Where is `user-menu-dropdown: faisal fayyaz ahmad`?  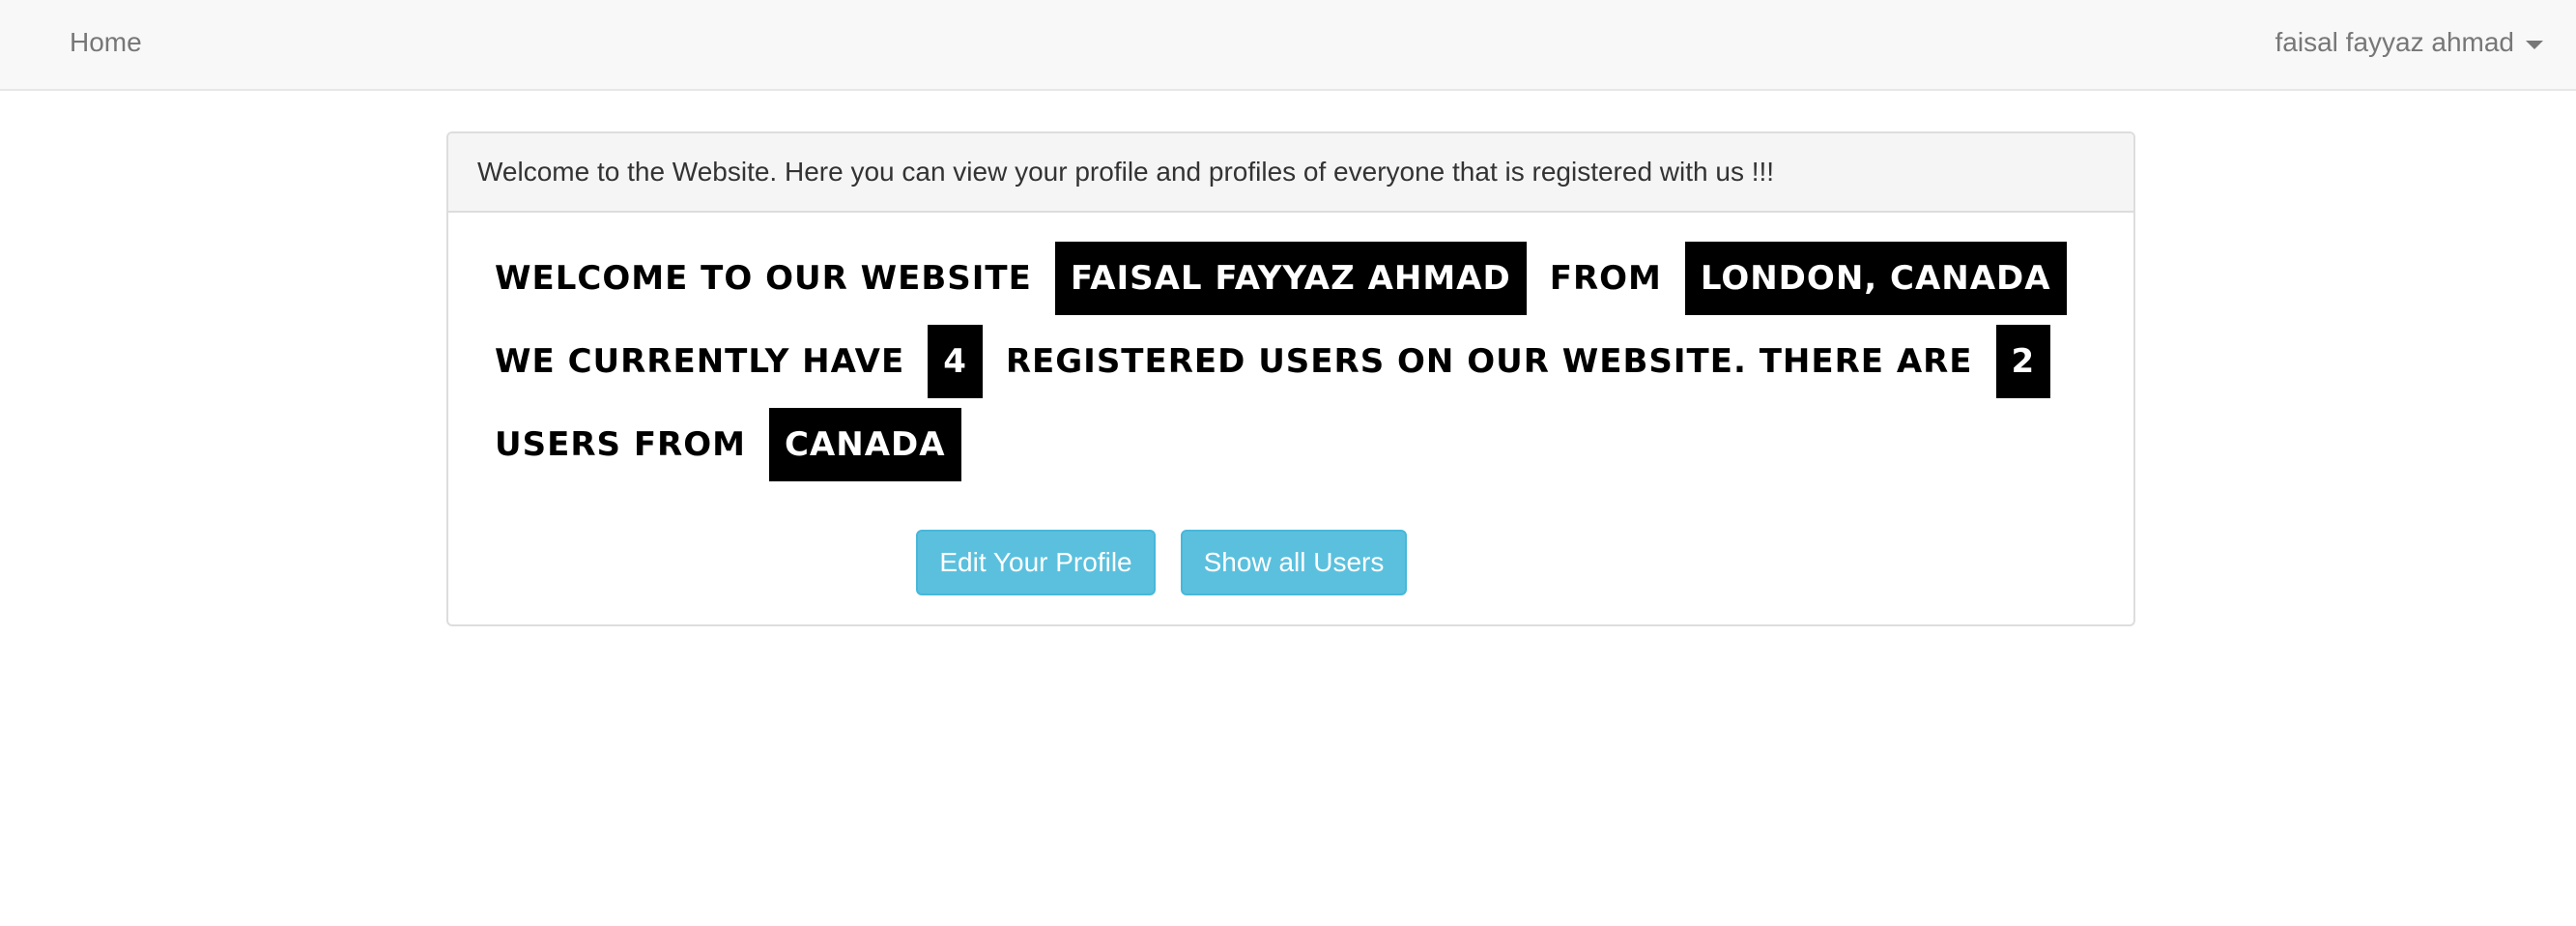 user-menu-dropdown: faisal fayyaz ahmad is located at coordinates (2409, 43).